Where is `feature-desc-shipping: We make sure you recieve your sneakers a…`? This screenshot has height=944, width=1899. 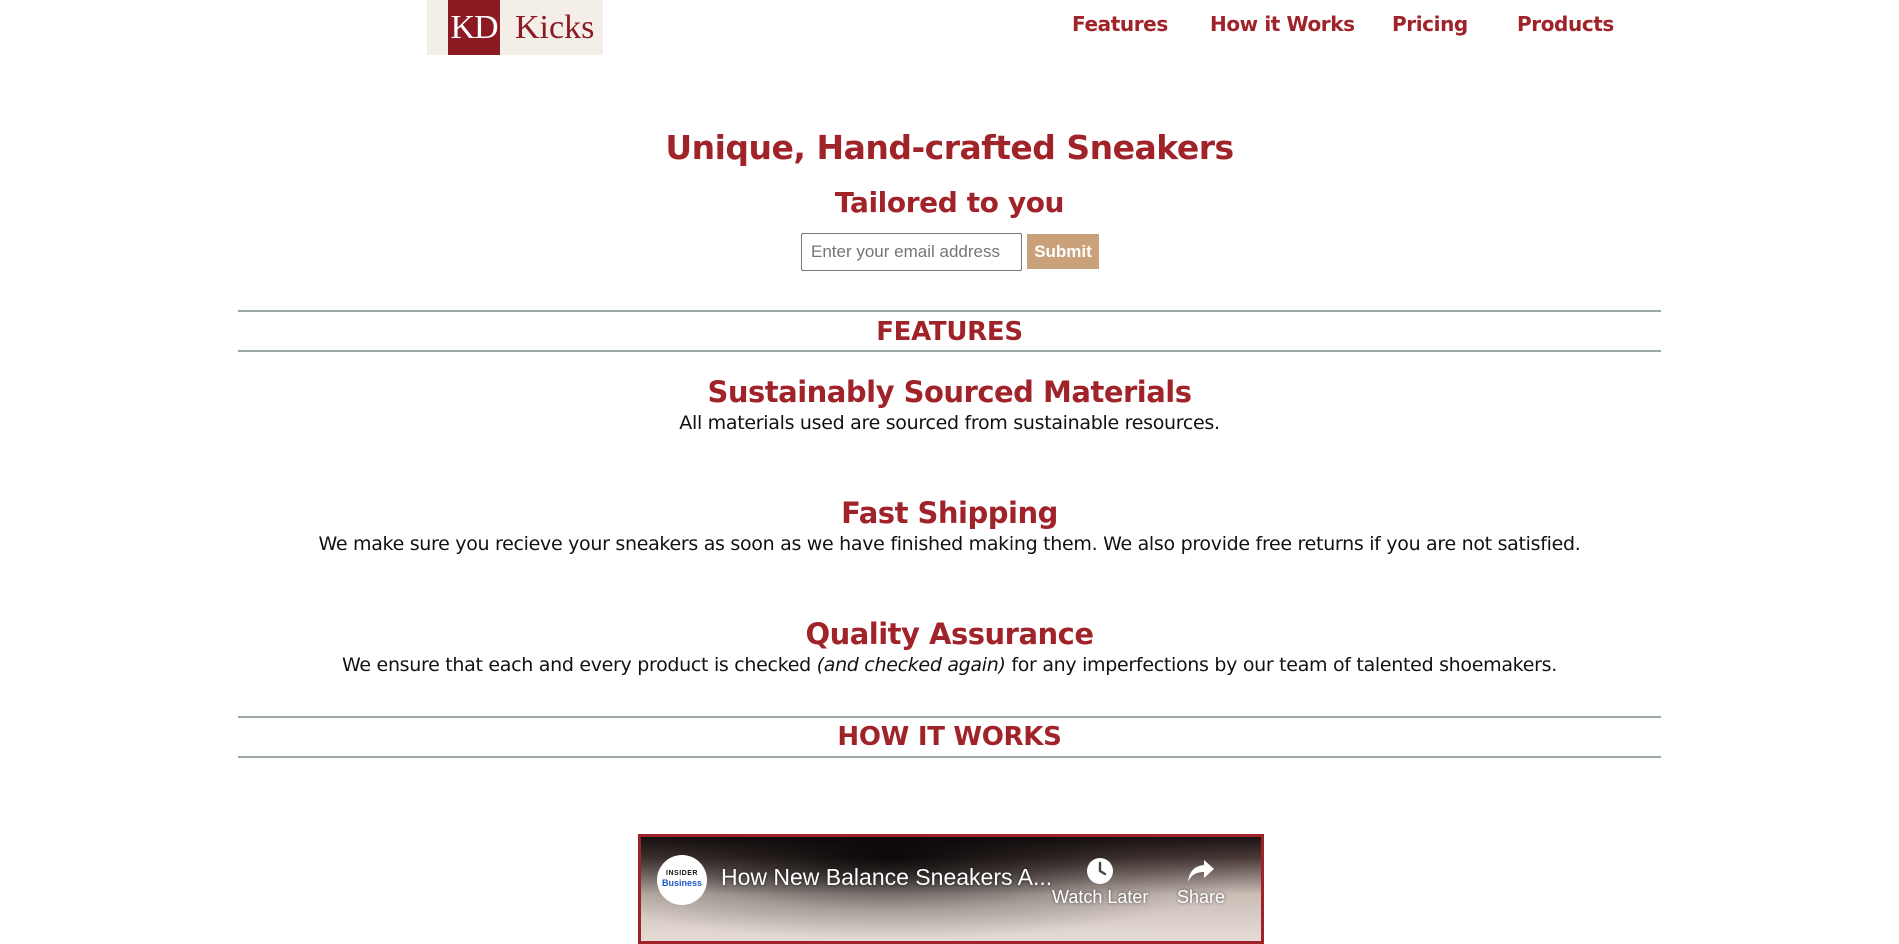 feature-desc-shipping: We make sure you recieve your sneakers a… is located at coordinates (949, 544).